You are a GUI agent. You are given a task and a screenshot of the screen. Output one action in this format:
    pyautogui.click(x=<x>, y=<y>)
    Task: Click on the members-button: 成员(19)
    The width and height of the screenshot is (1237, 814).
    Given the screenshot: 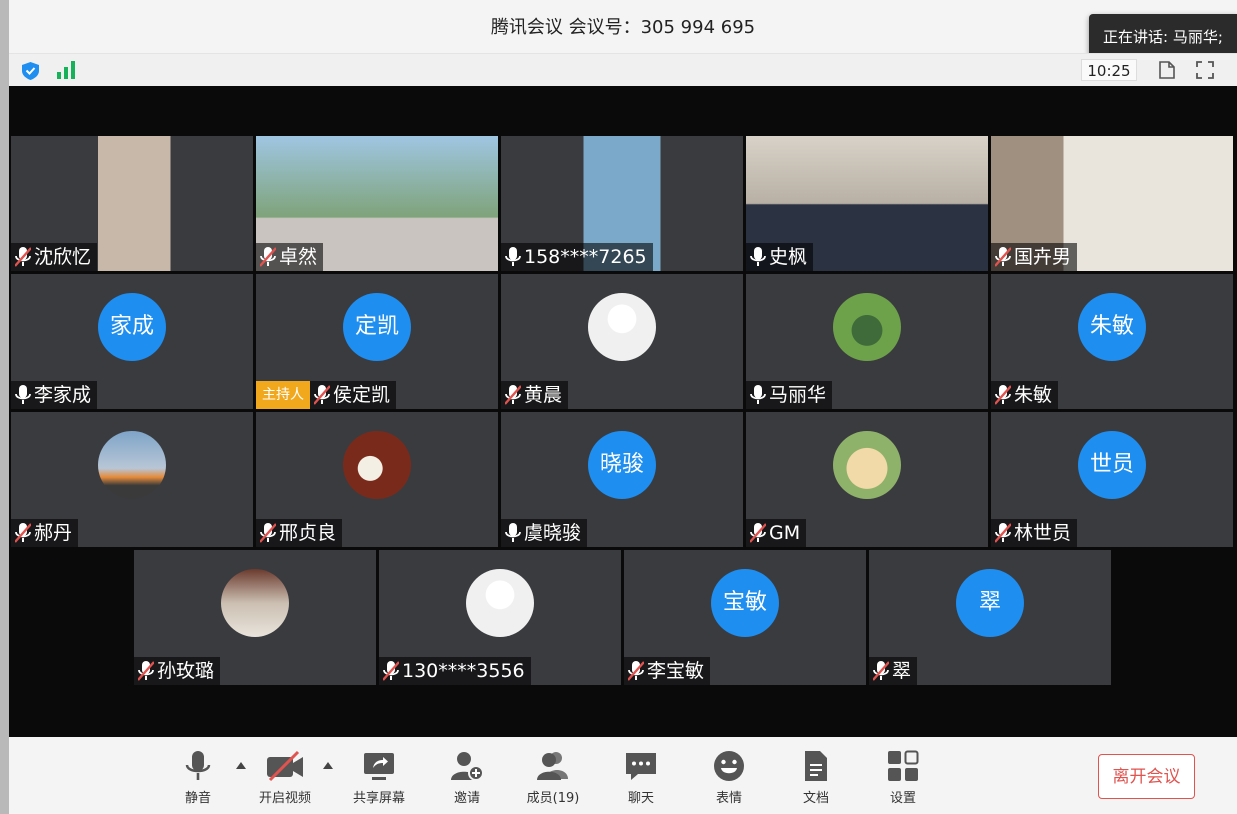 What is the action you would take?
    pyautogui.click(x=553, y=777)
    